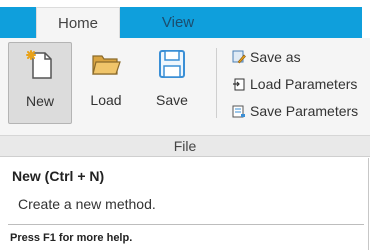  Describe the element at coordinates (106, 100) in the screenshot. I see `load-button-label: Load` at that location.